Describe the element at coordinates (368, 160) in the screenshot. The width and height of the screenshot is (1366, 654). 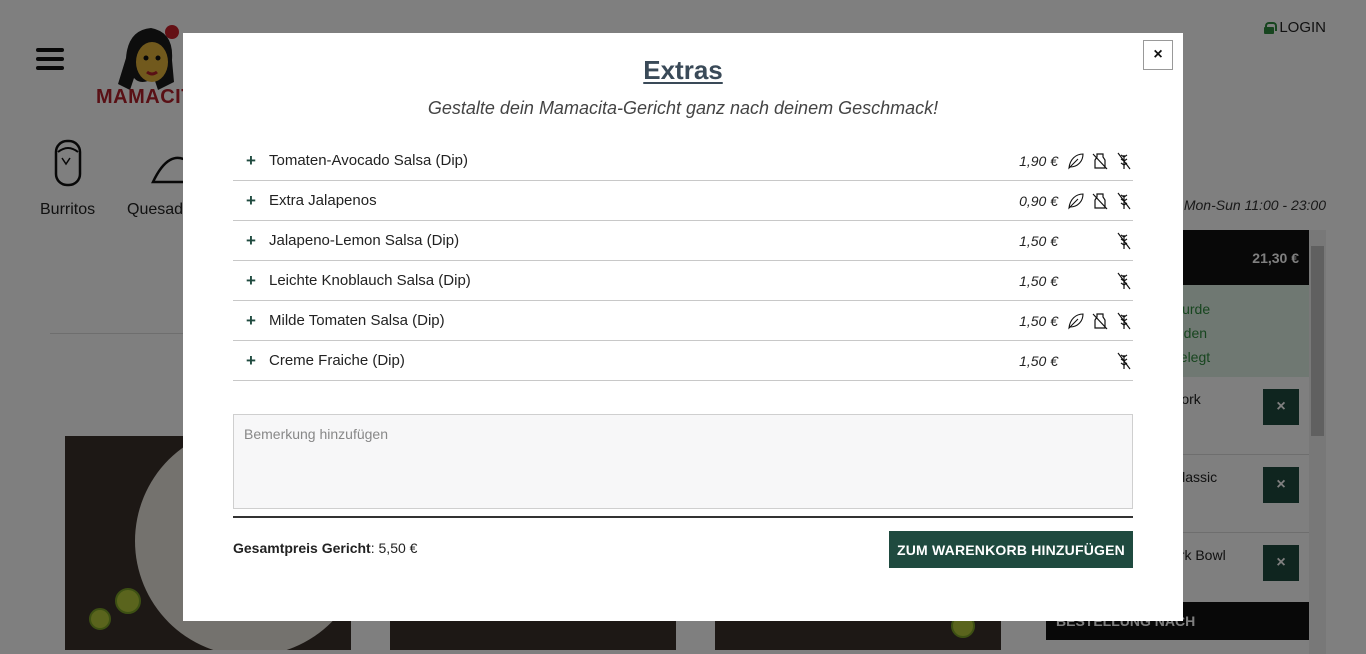
I see `extra-name: Tomaten-Avocado Salsa (Dip)` at that location.